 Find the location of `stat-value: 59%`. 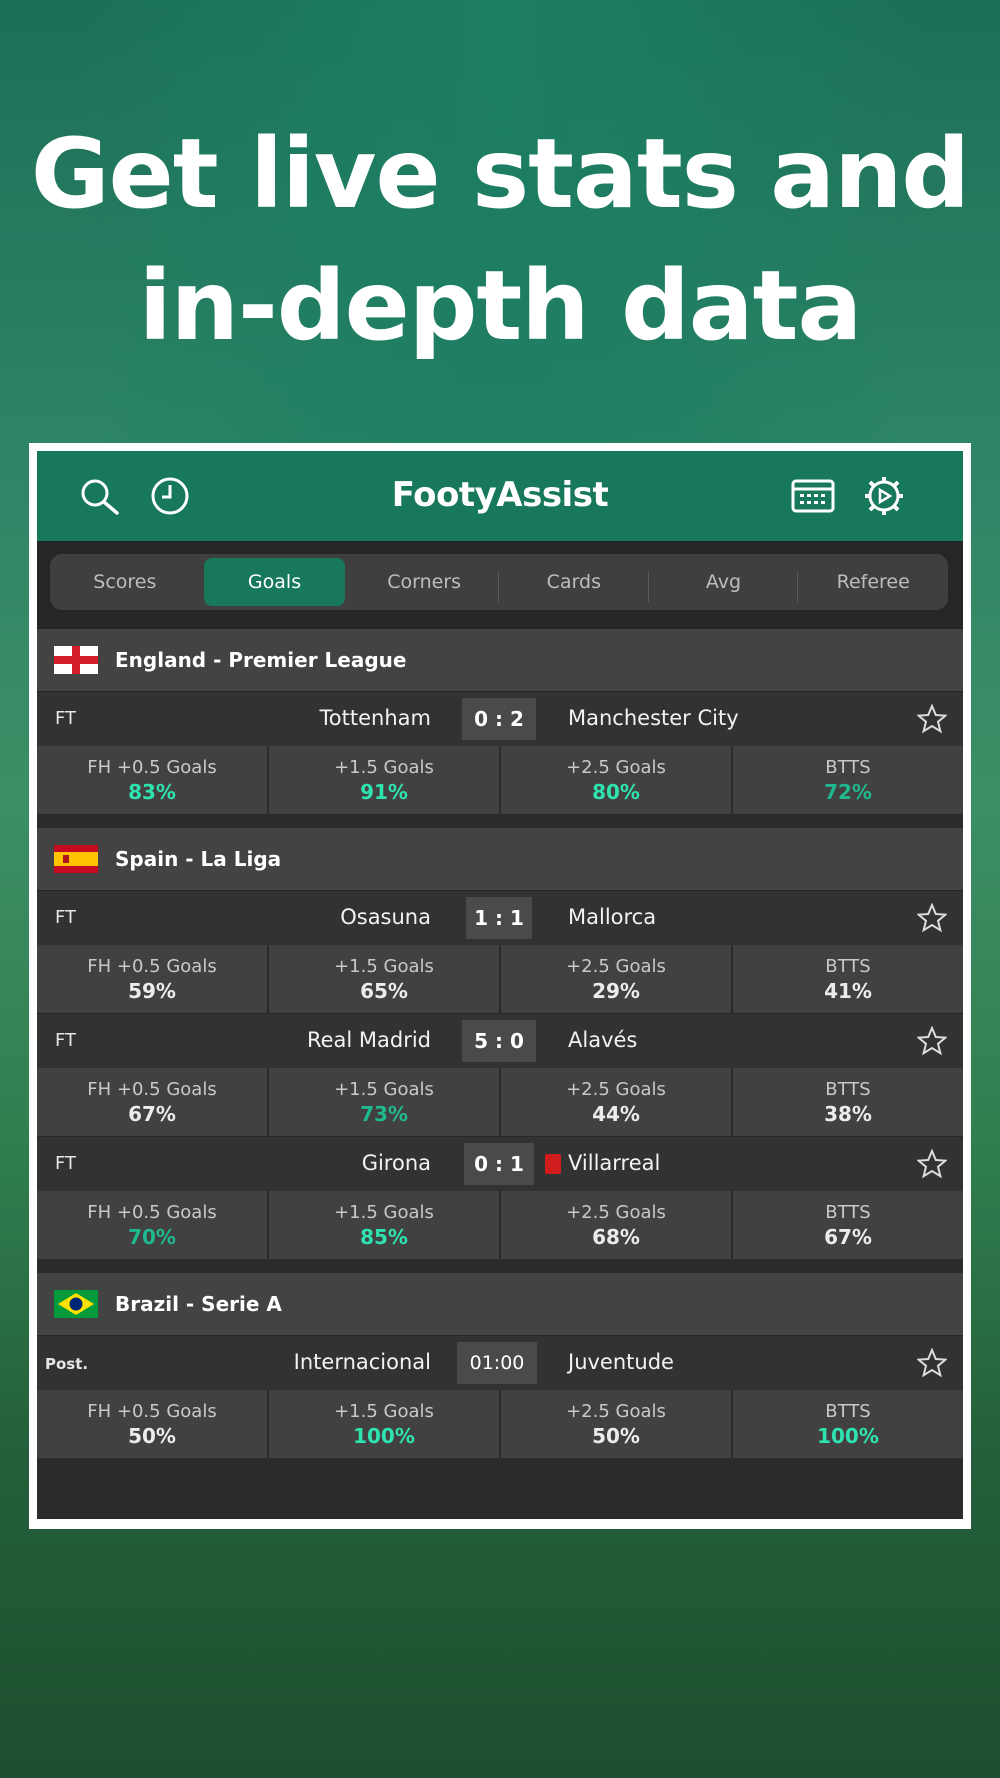

stat-value: 59% is located at coordinates (152, 990).